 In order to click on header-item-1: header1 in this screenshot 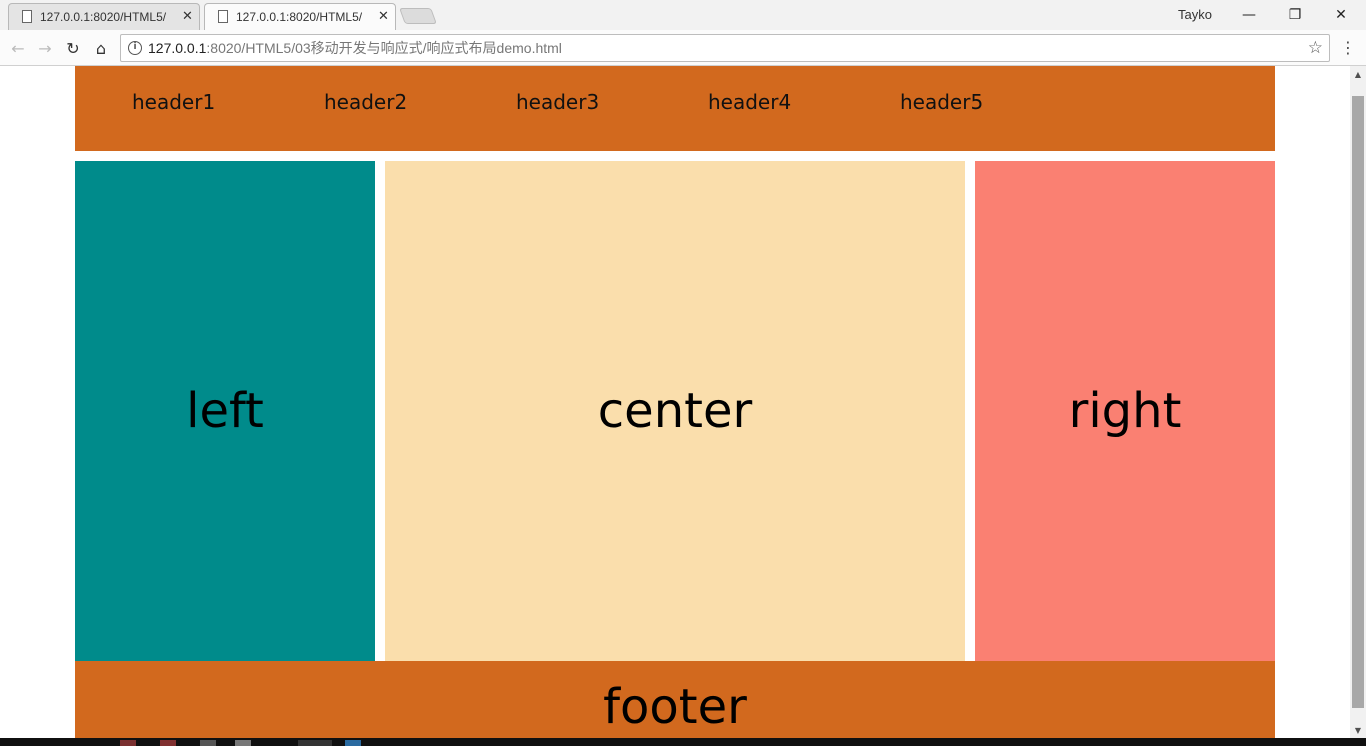, I will do `click(173, 102)`.